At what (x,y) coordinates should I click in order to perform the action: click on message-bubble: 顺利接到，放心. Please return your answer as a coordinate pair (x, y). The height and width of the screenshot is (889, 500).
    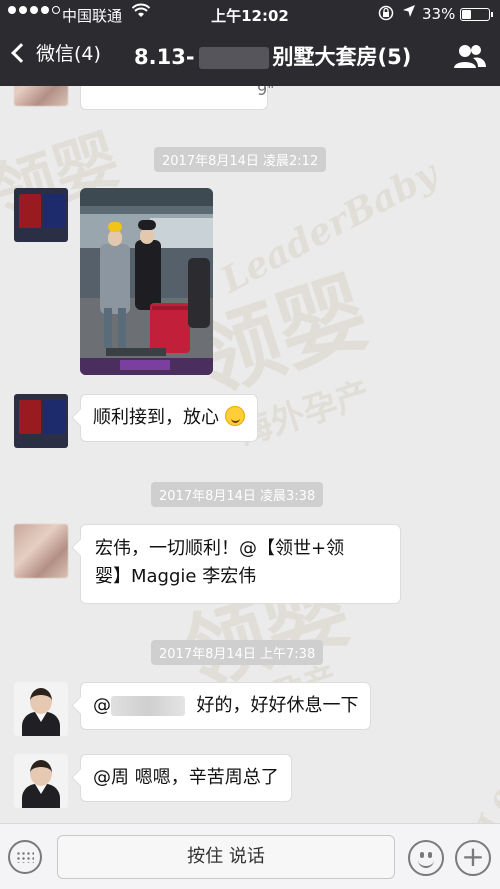
    Looking at the image, I should click on (169, 418).